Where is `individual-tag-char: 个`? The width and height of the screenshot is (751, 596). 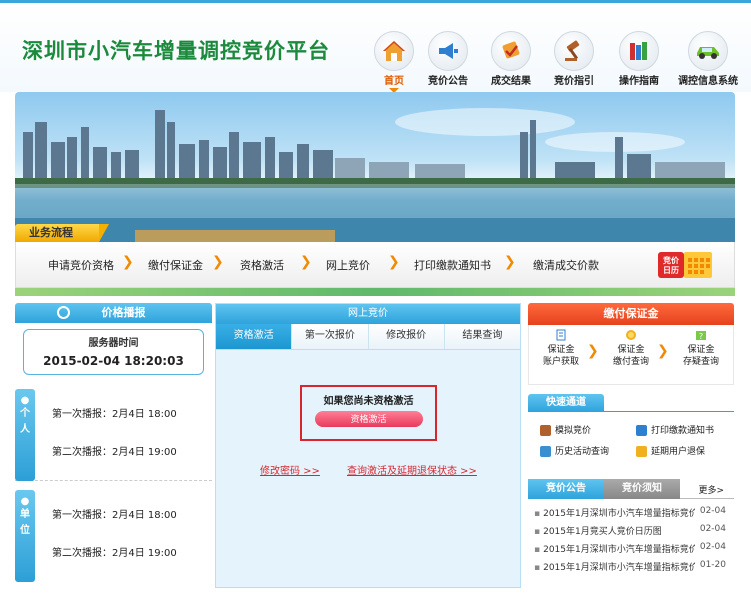 individual-tag-char: 个 is located at coordinates (25, 413).